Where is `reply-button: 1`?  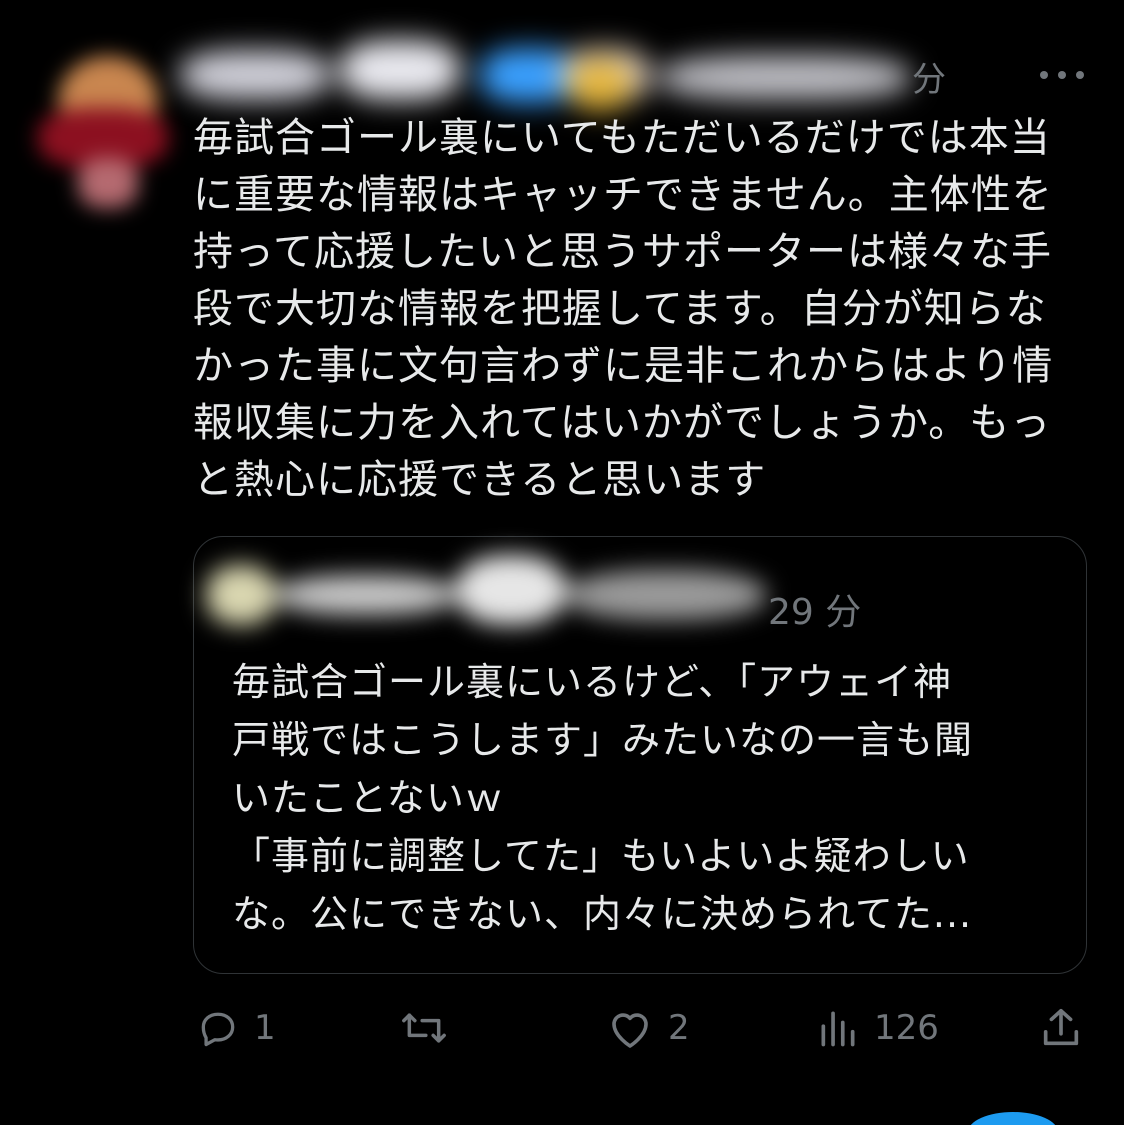 reply-button: 1 is located at coordinates (236, 1028).